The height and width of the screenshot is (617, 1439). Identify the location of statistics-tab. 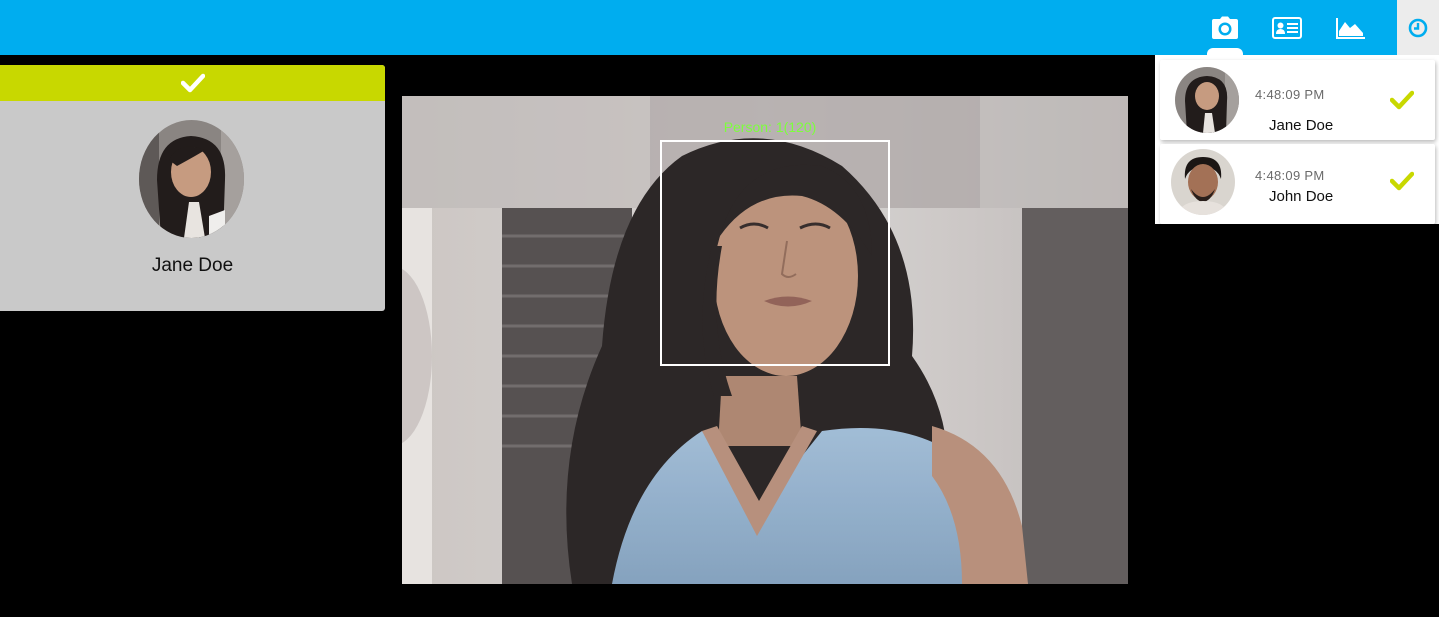
(1351, 27).